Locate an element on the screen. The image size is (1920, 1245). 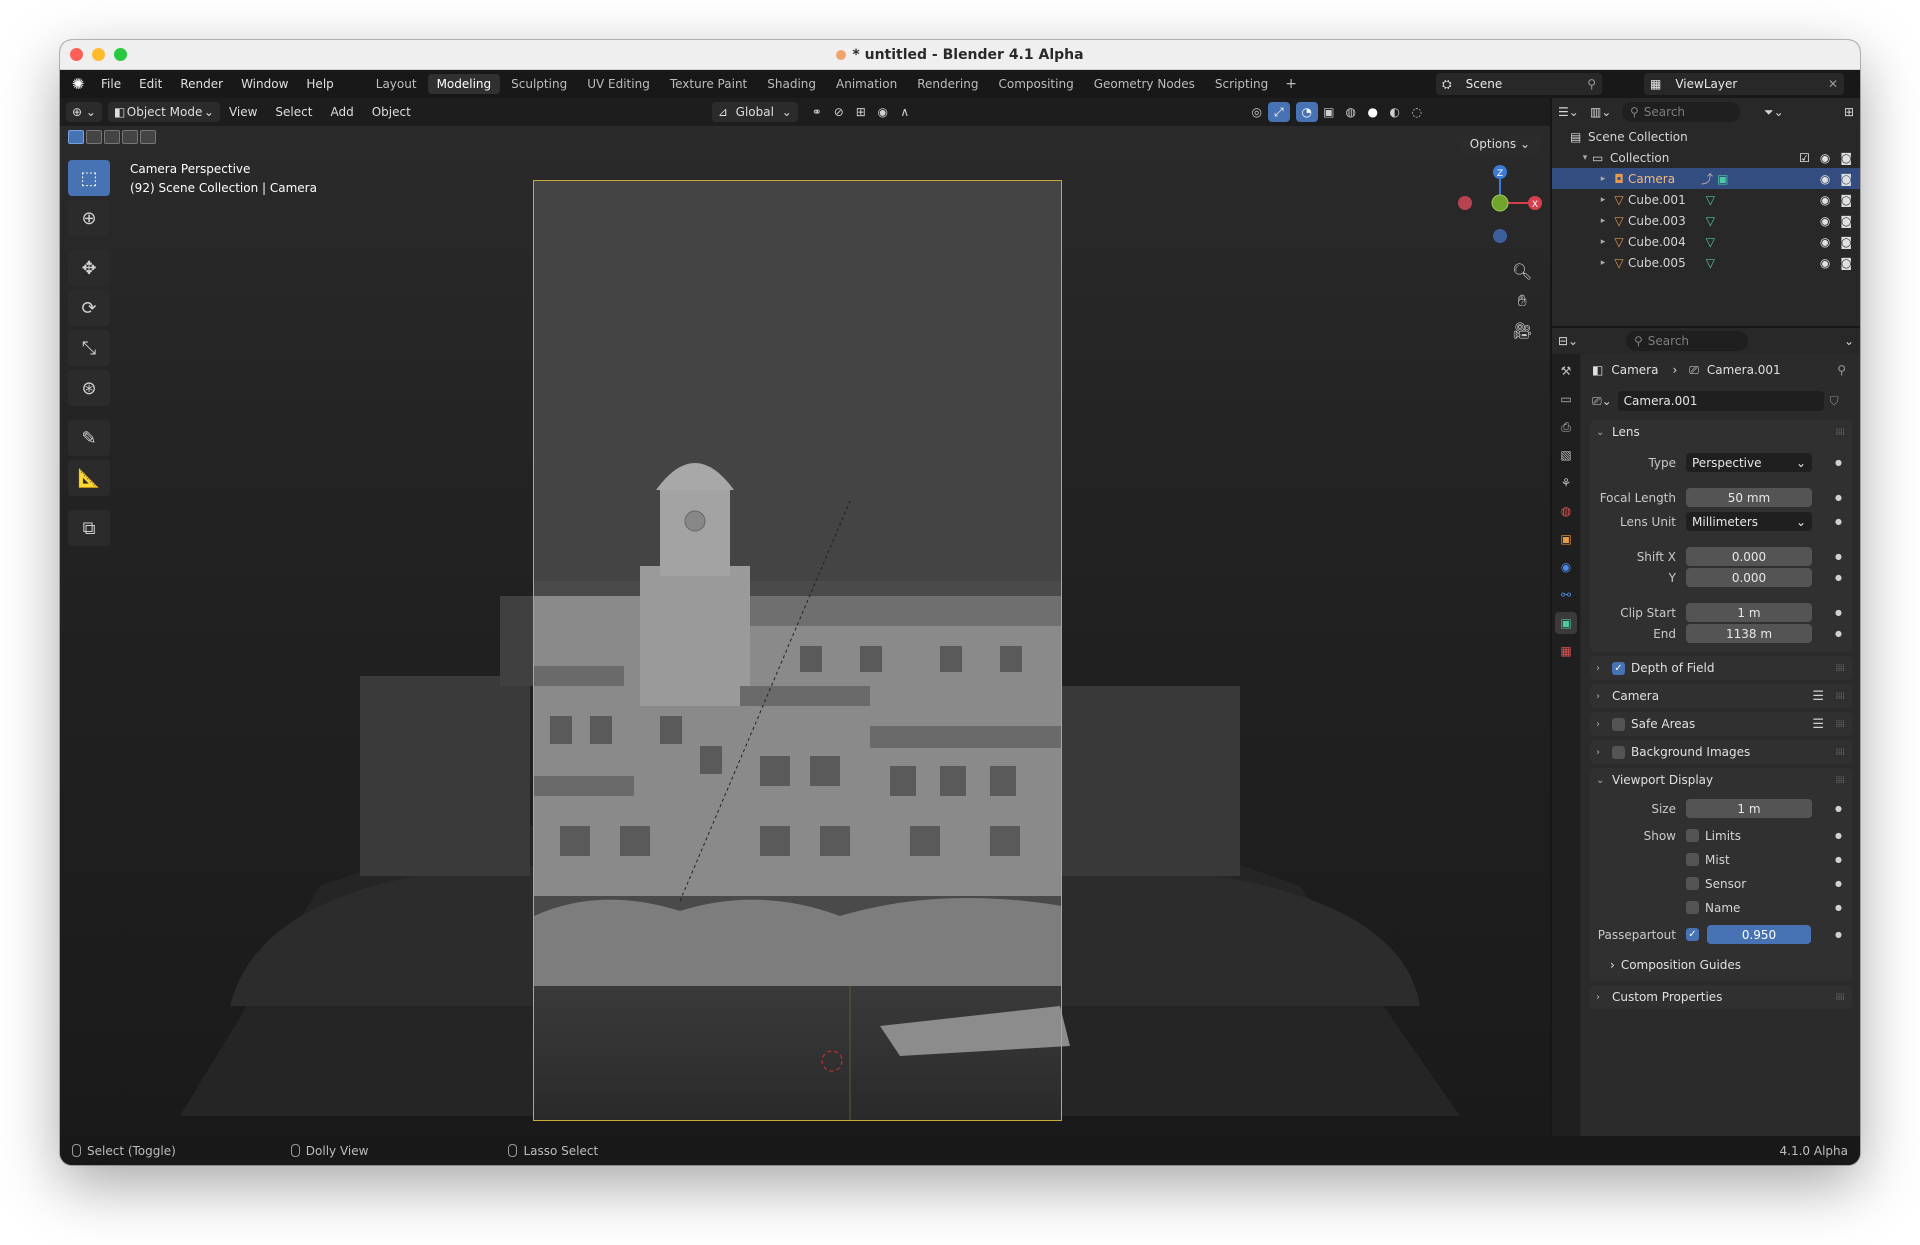
physics-tab-icon: ◉ is located at coordinates (1566, 567).